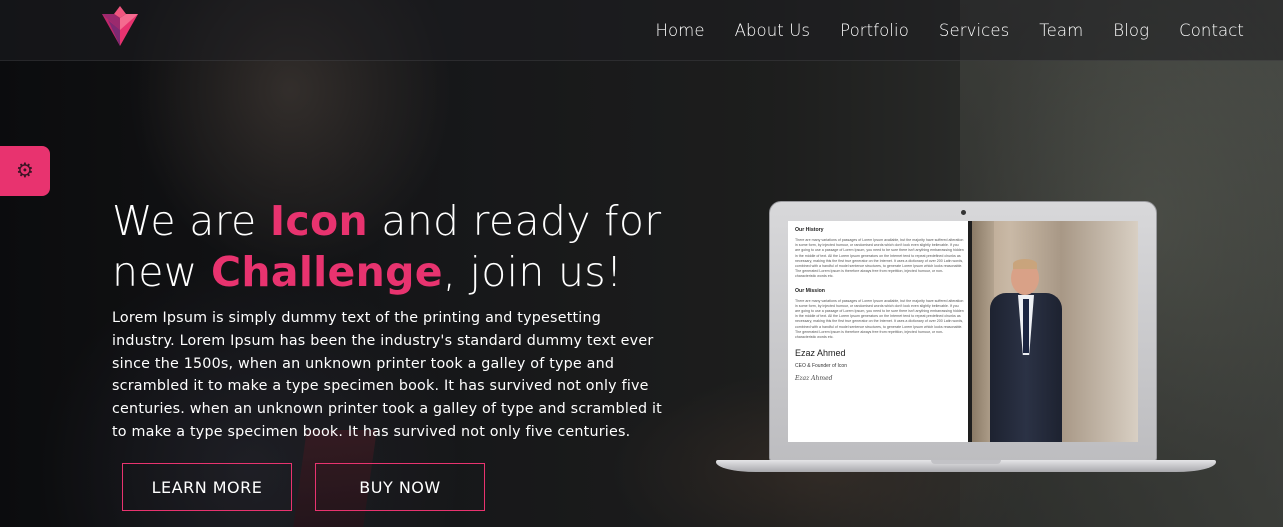 The width and height of the screenshot is (1283, 527). I want to click on headline-accent-icon-word: Icon, so click(318, 221).